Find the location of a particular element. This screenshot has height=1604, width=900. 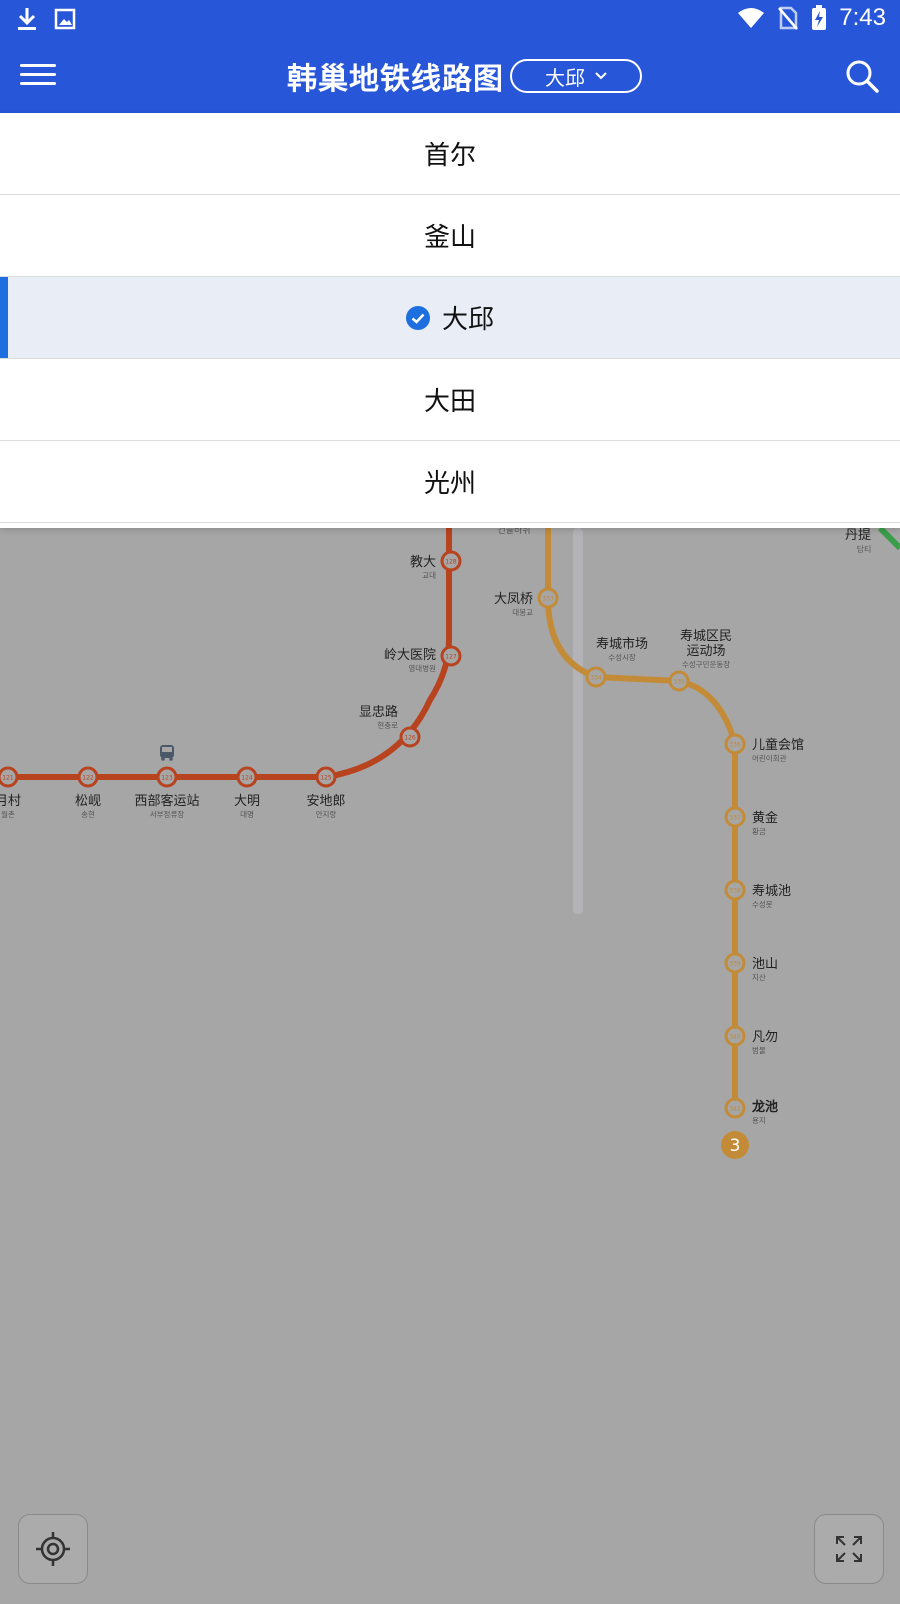

station-korean-name: 수성구민운동장 is located at coordinates (706, 664).